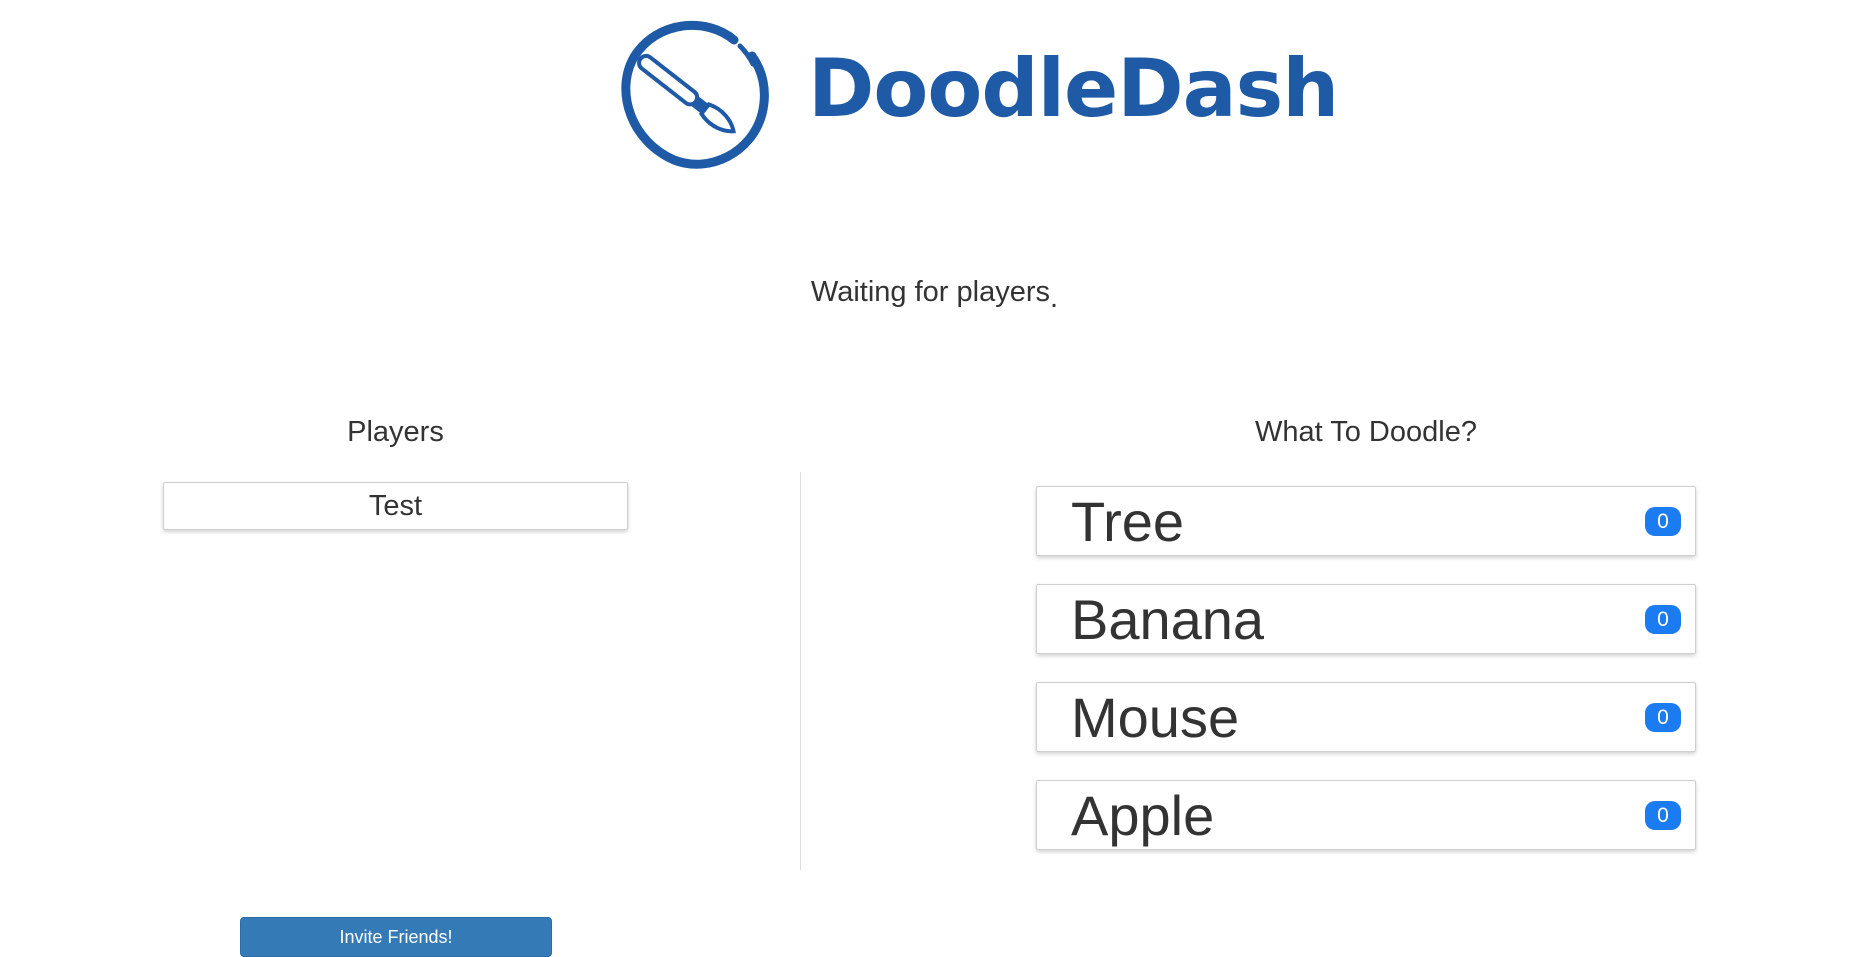 Image resolution: width=1869 pixels, height=957 pixels. What do you see at coordinates (1366, 432) in the screenshot?
I see `what-to-doodle-heading: What To Doodle?` at bounding box center [1366, 432].